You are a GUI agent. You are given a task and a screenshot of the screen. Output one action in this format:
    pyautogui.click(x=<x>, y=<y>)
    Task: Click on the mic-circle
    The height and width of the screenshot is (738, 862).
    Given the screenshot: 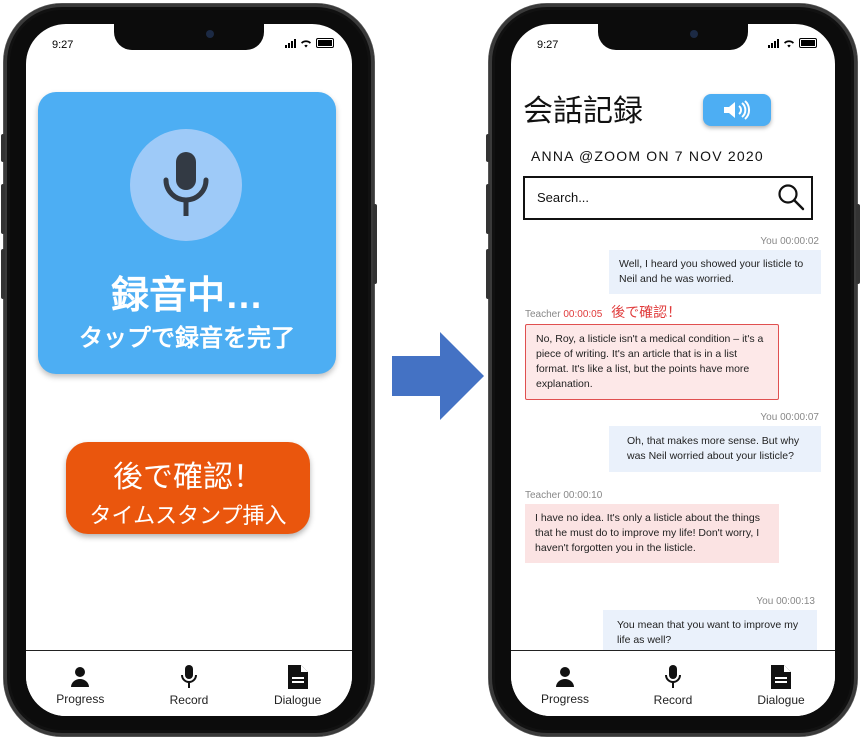 What is the action you would take?
    pyautogui.click(x=186, y=185)
    